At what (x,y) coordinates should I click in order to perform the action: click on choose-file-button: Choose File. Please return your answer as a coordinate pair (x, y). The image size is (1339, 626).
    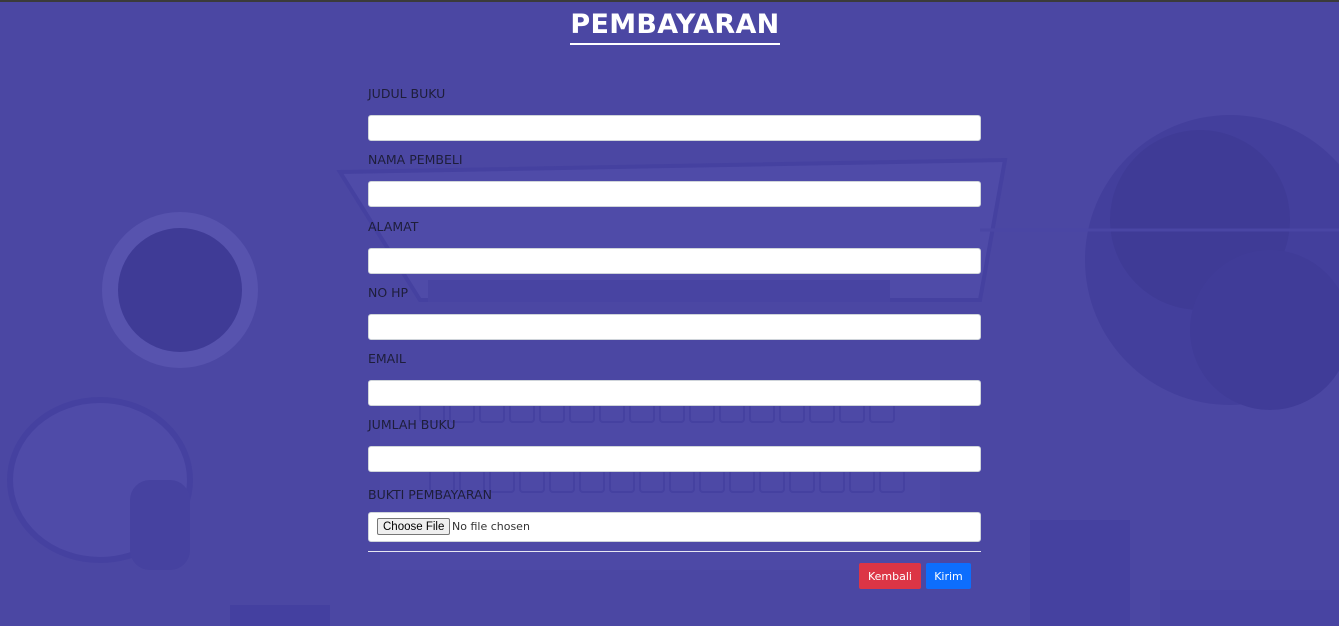
    Looking at the image, I should click on (414, 526).